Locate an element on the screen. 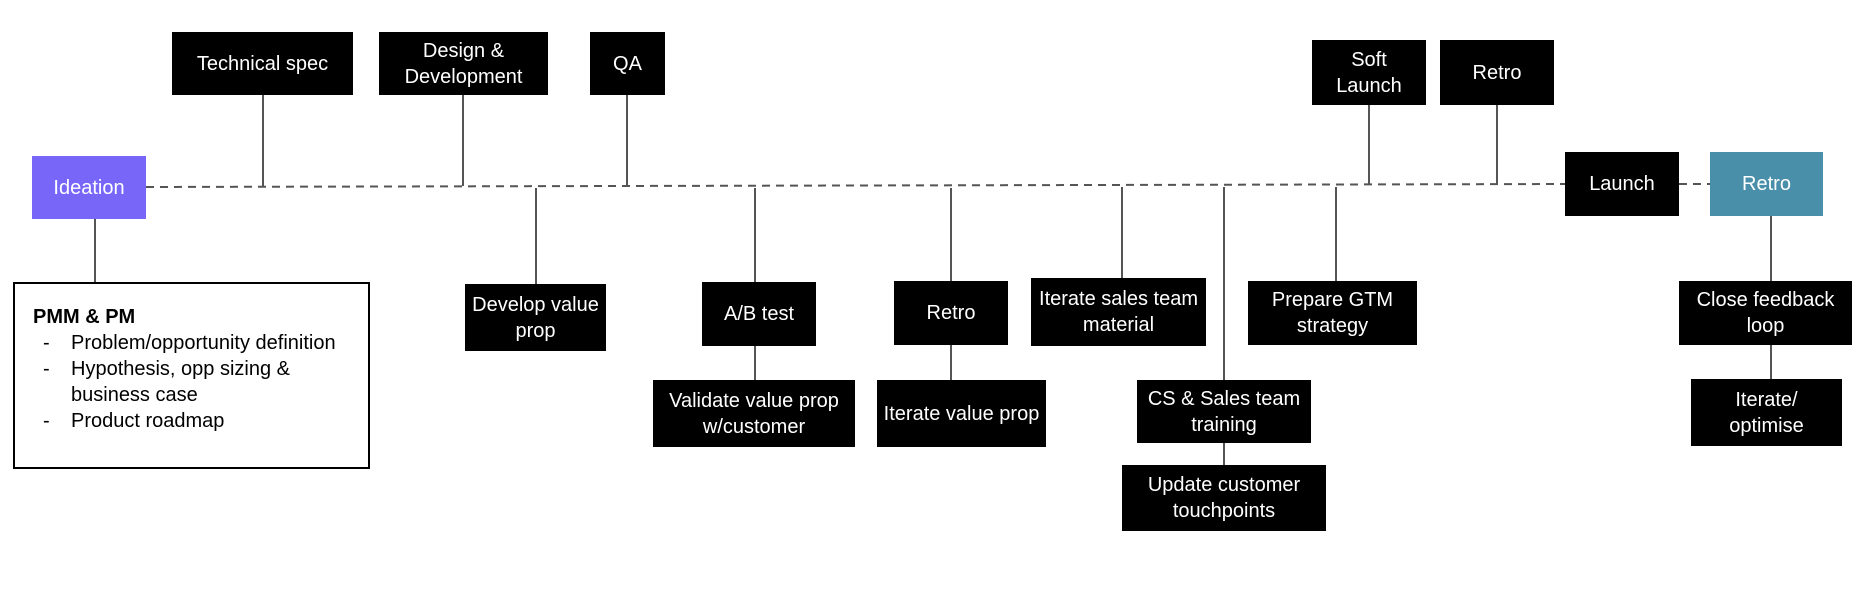 Image resolution: width=1864 pixels, height=604 pixels. note-title: PMM & PM is located at coordinates (84, 317).